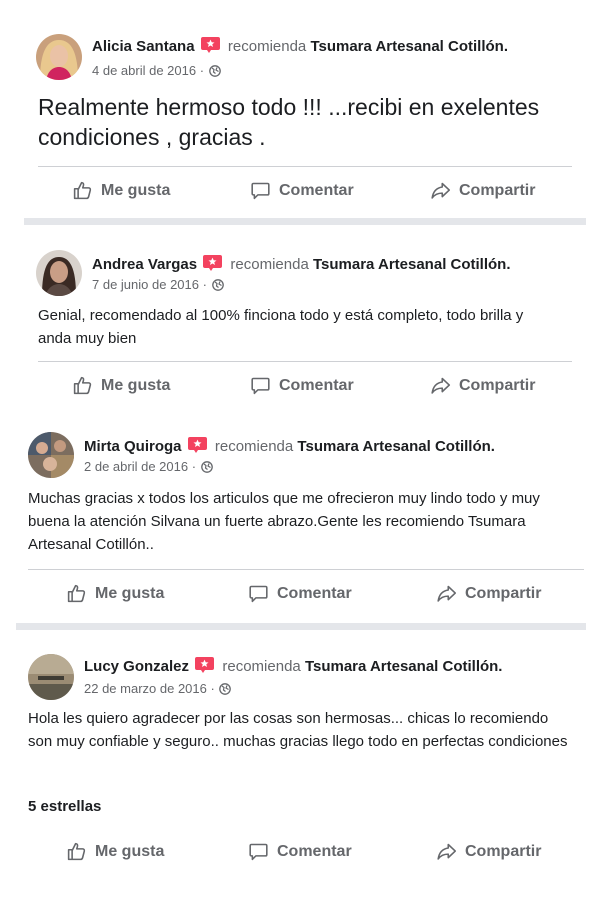 This screenshot has height=900, width=600. I want to click on author-name: Lucy Gonzalez, so click(136, 666).